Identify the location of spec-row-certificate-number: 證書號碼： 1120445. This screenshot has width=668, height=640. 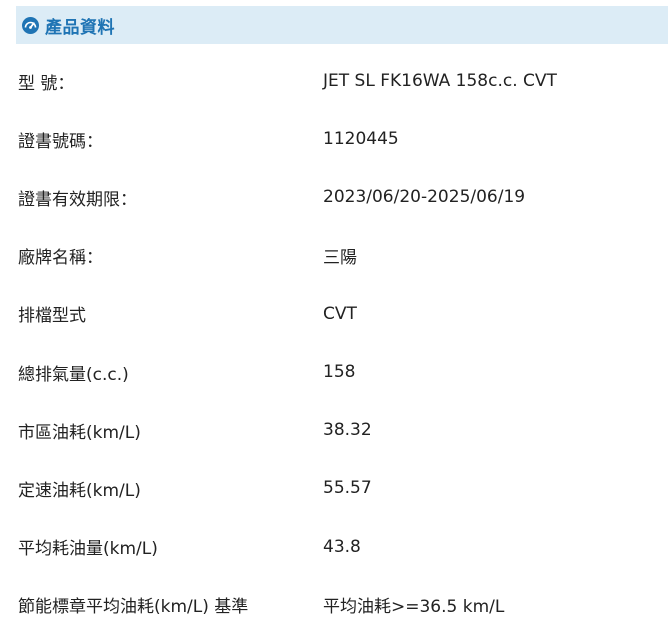
(334, 139).